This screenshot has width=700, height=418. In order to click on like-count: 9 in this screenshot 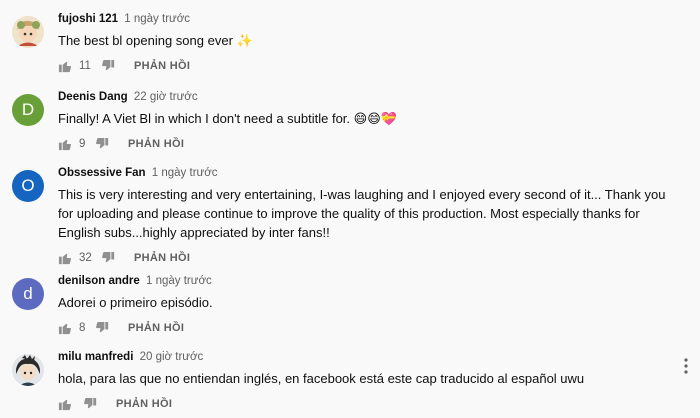, I will do `click(82, 144)`.